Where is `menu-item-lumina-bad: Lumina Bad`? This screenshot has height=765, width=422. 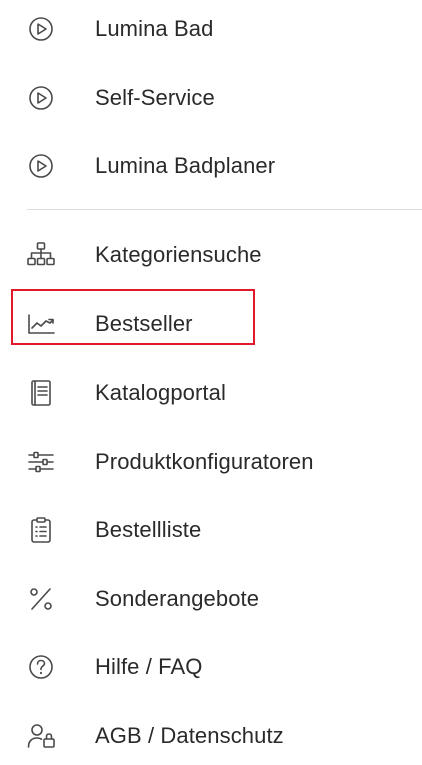 menu-item-lumina-bad: Lumina Bad is located at coordinates (211, 29).